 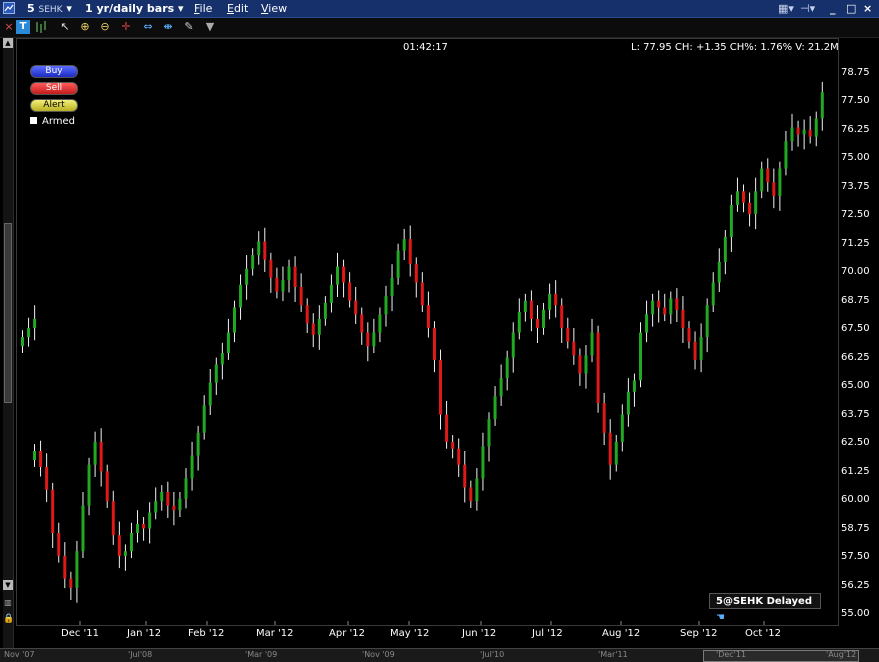 What do you see at coordinates (8, 603) in the screenshot?
I see `zoom-slider-icon: ▥` at bounding box center [8, 603].